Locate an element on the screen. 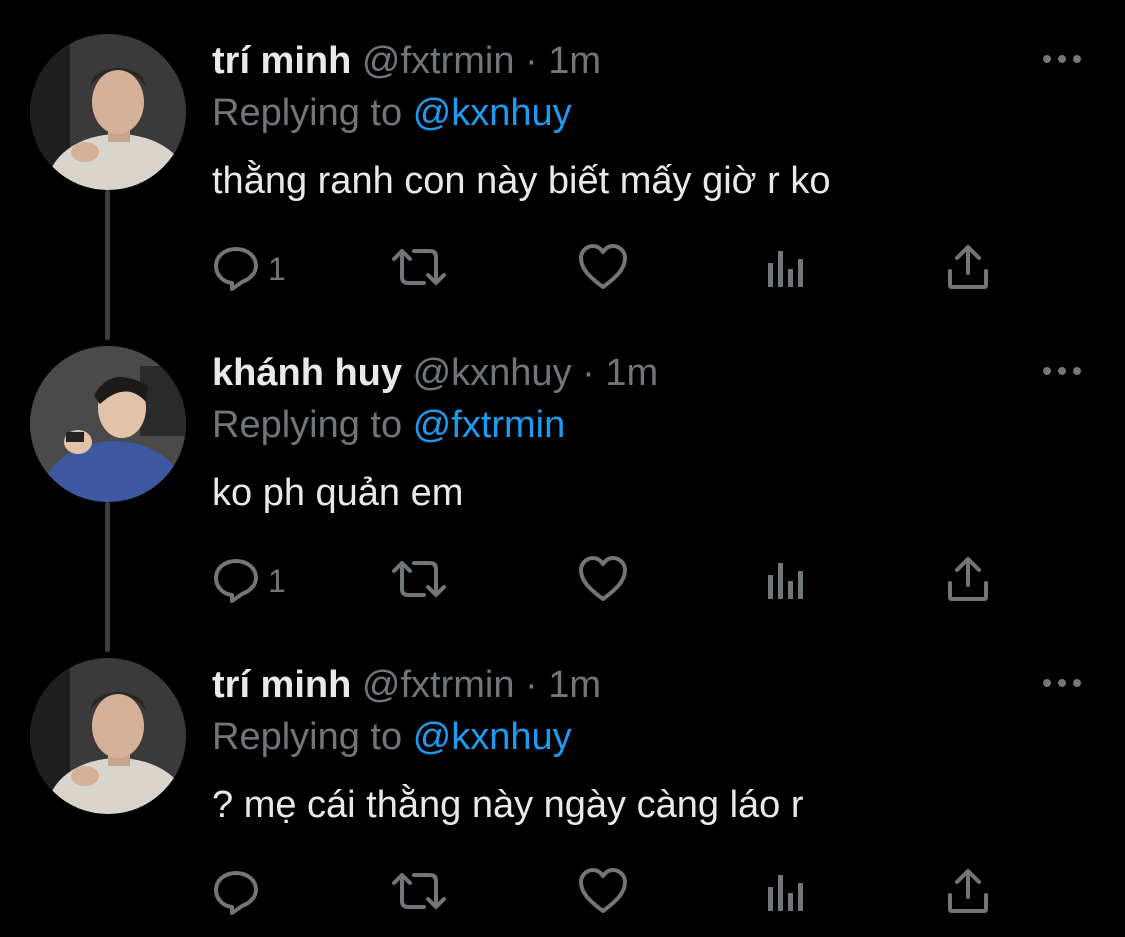  replying-to: Replying to @fxtrmin is located at coordinates (388, 425).